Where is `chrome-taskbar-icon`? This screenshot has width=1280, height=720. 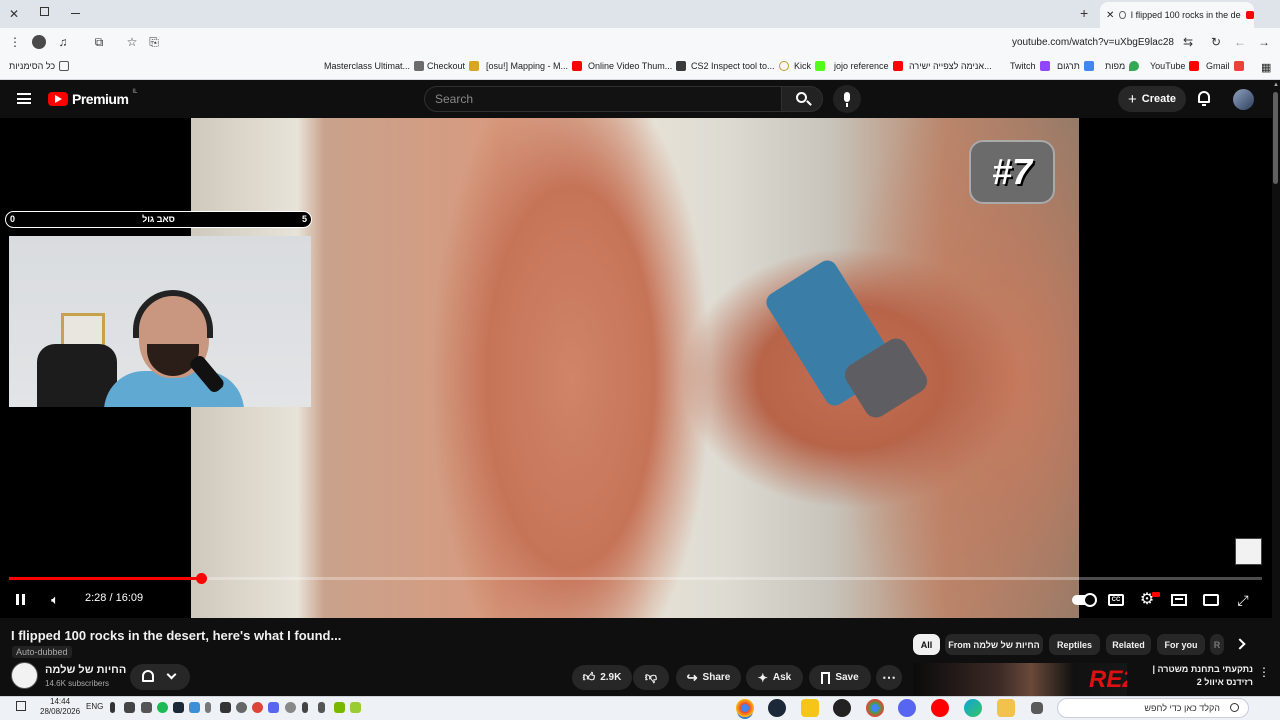 chrome-taskbar-icon is located at coordinates (745, 708).